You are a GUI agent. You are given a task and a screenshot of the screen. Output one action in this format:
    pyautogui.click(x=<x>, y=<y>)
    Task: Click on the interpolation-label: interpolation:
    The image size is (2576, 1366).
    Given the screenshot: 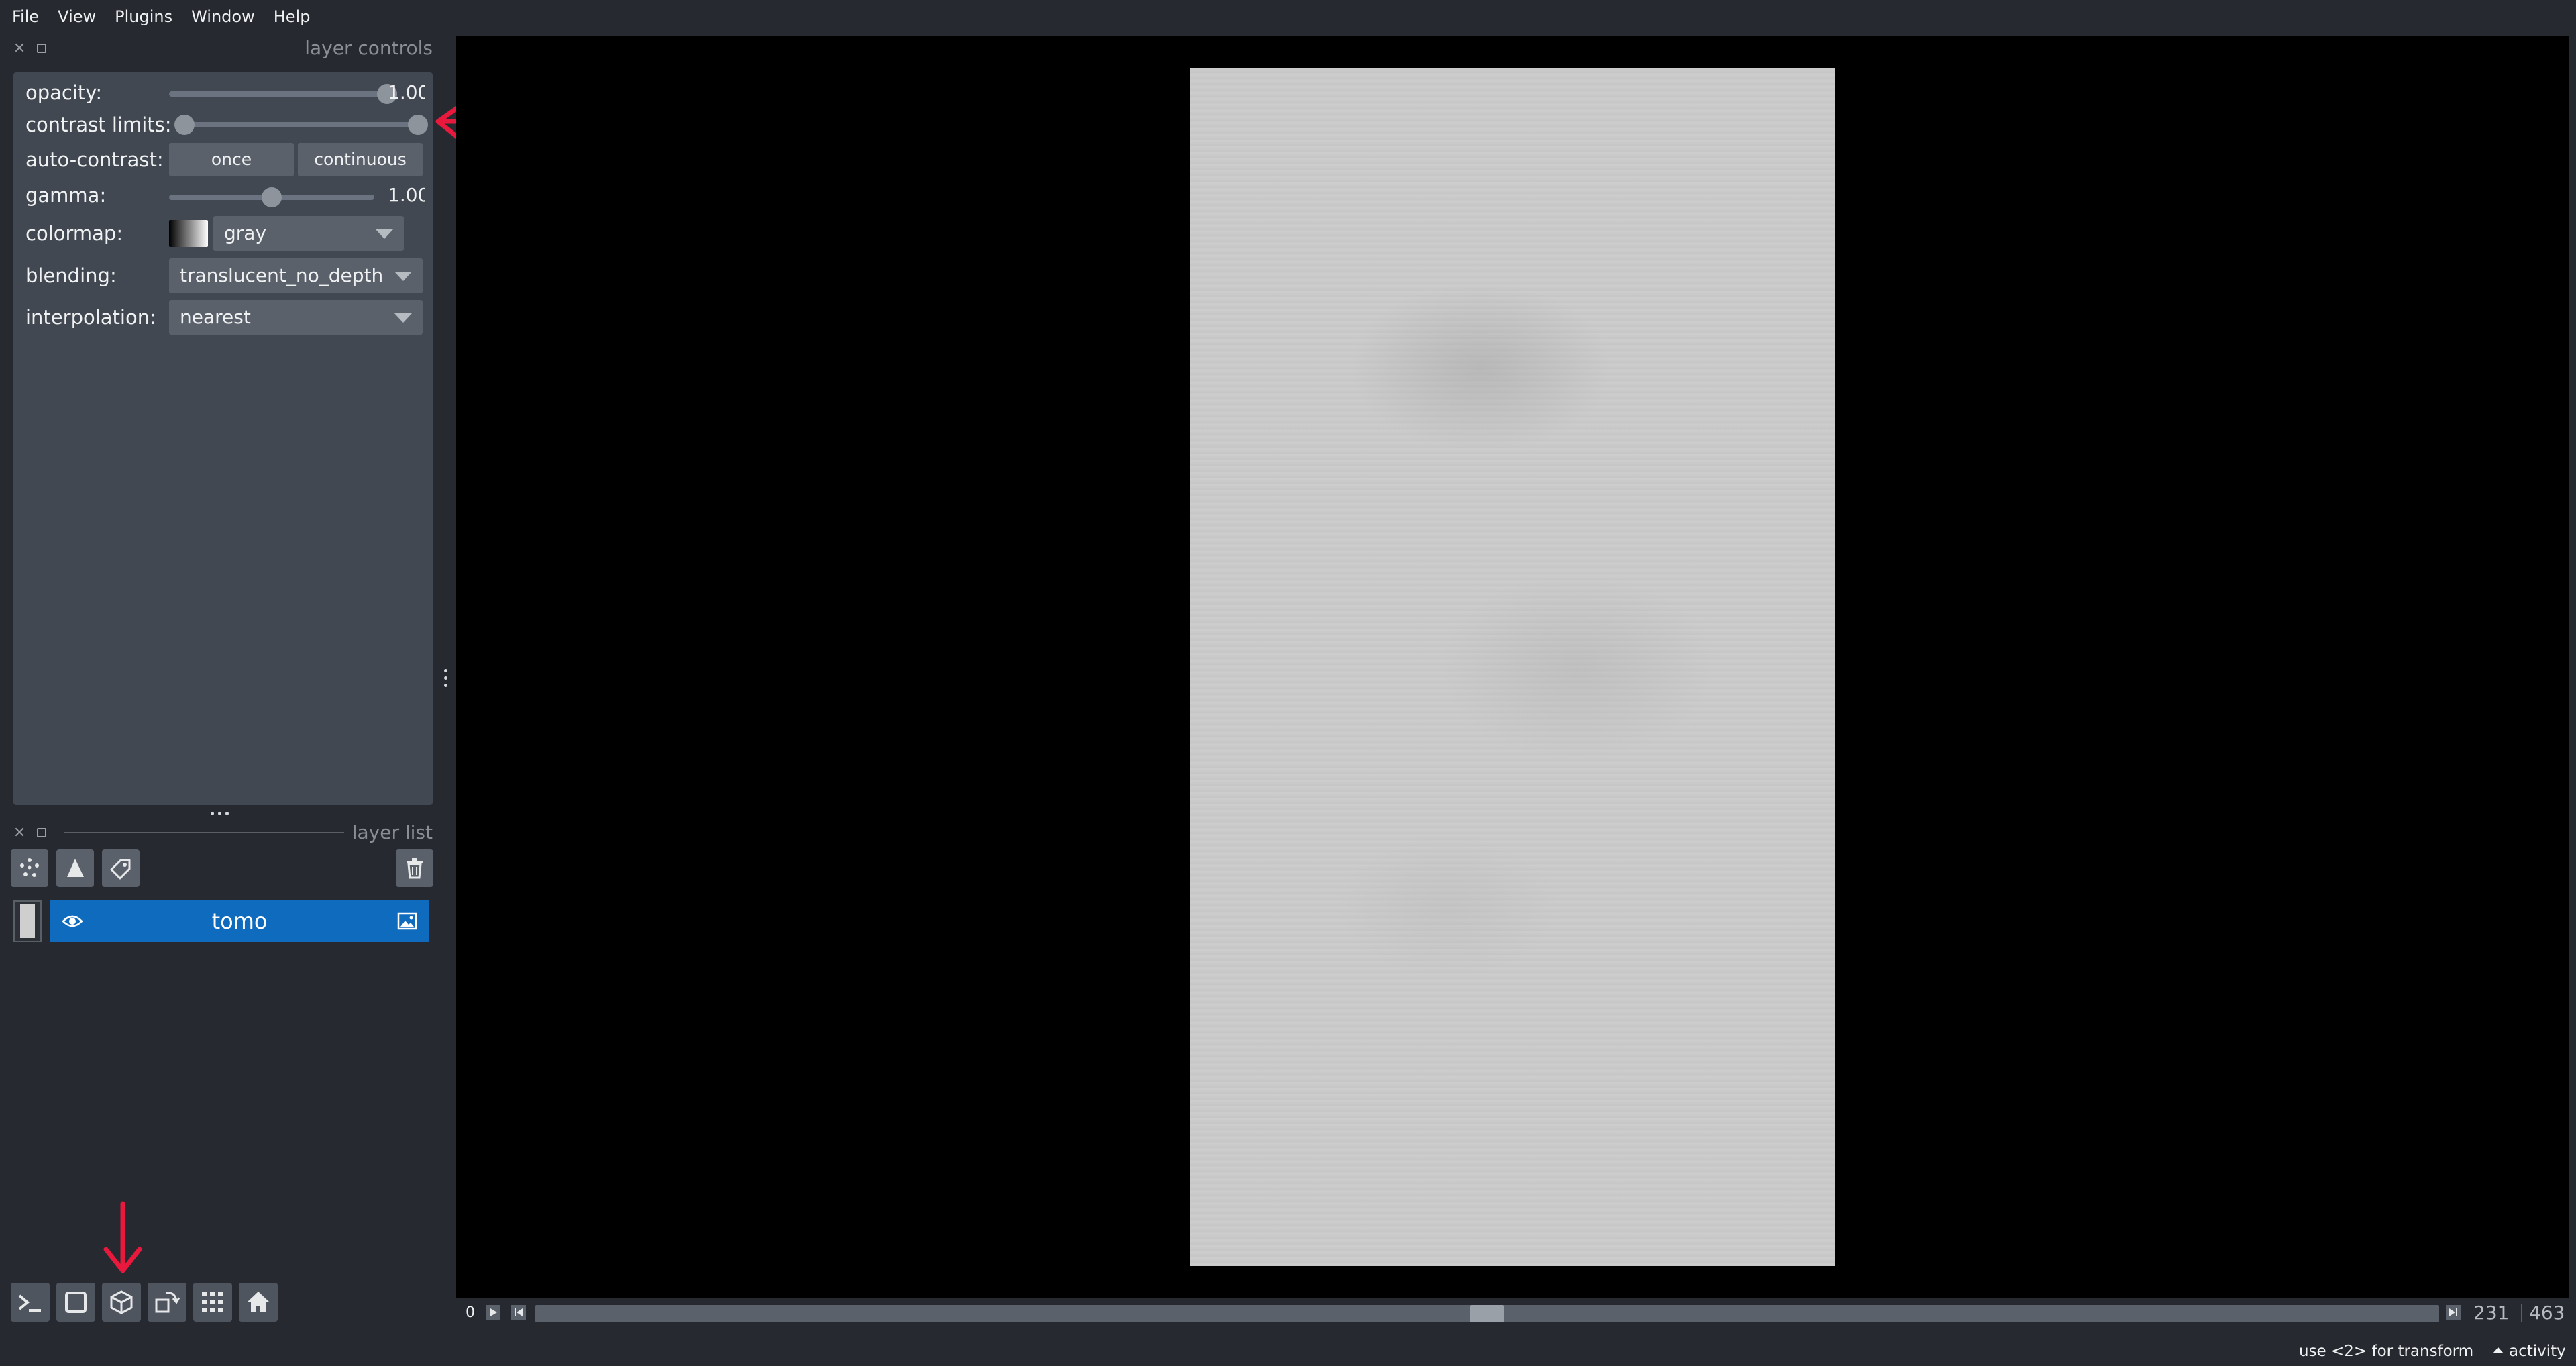 What is the action you would take?
    pyautogui.click(x=90, y=318)
    